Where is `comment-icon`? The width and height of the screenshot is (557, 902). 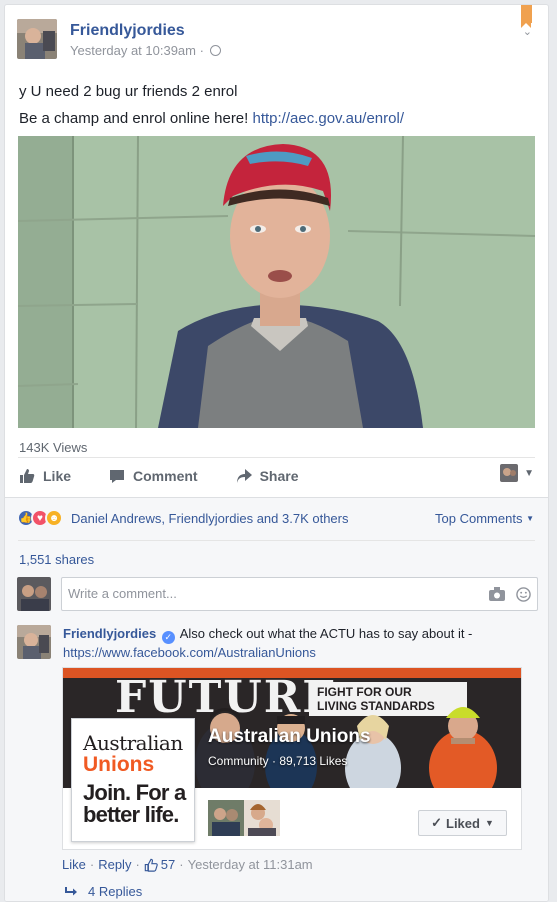
comment-icon is located at coordinates (117, 476).